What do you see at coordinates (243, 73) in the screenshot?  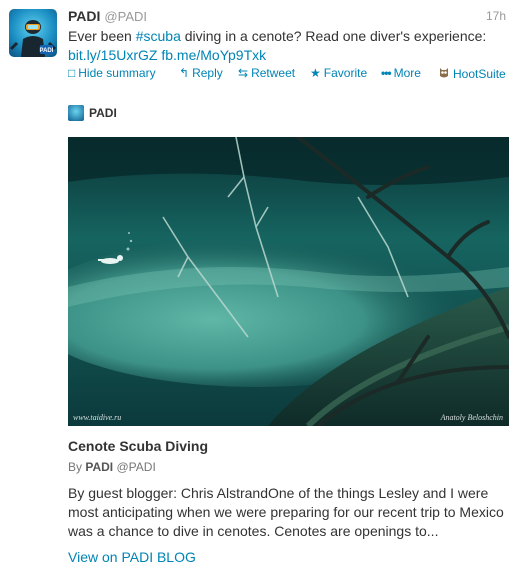 I see `retweet-icon: ⇆` at bounding box center [243, 73].